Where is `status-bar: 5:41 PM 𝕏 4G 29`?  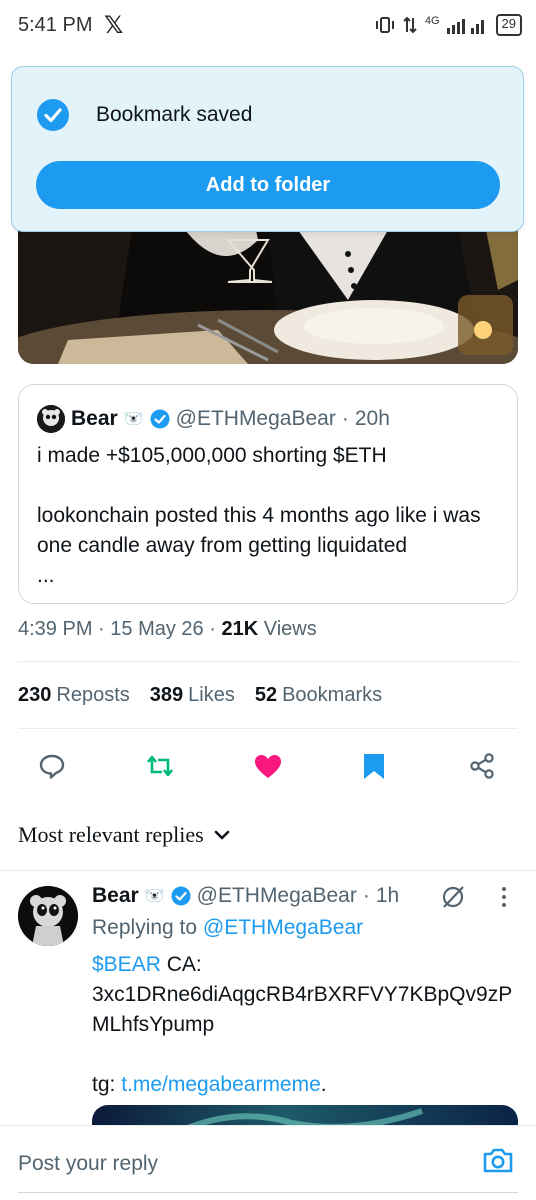 status-bar: 5:41 PM 𝕏 4G 29 is located at coordinates (268, 26).